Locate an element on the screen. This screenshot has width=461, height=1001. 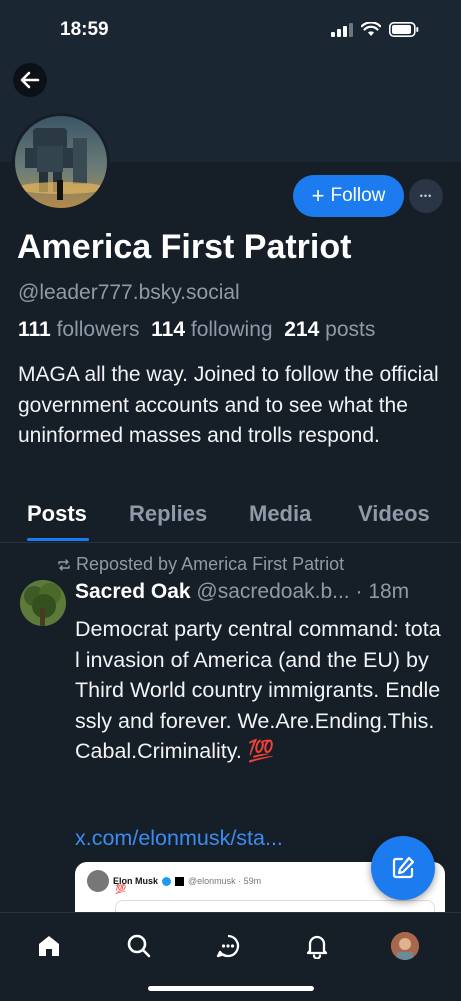
home-icon is located at coordinates (49, 946).